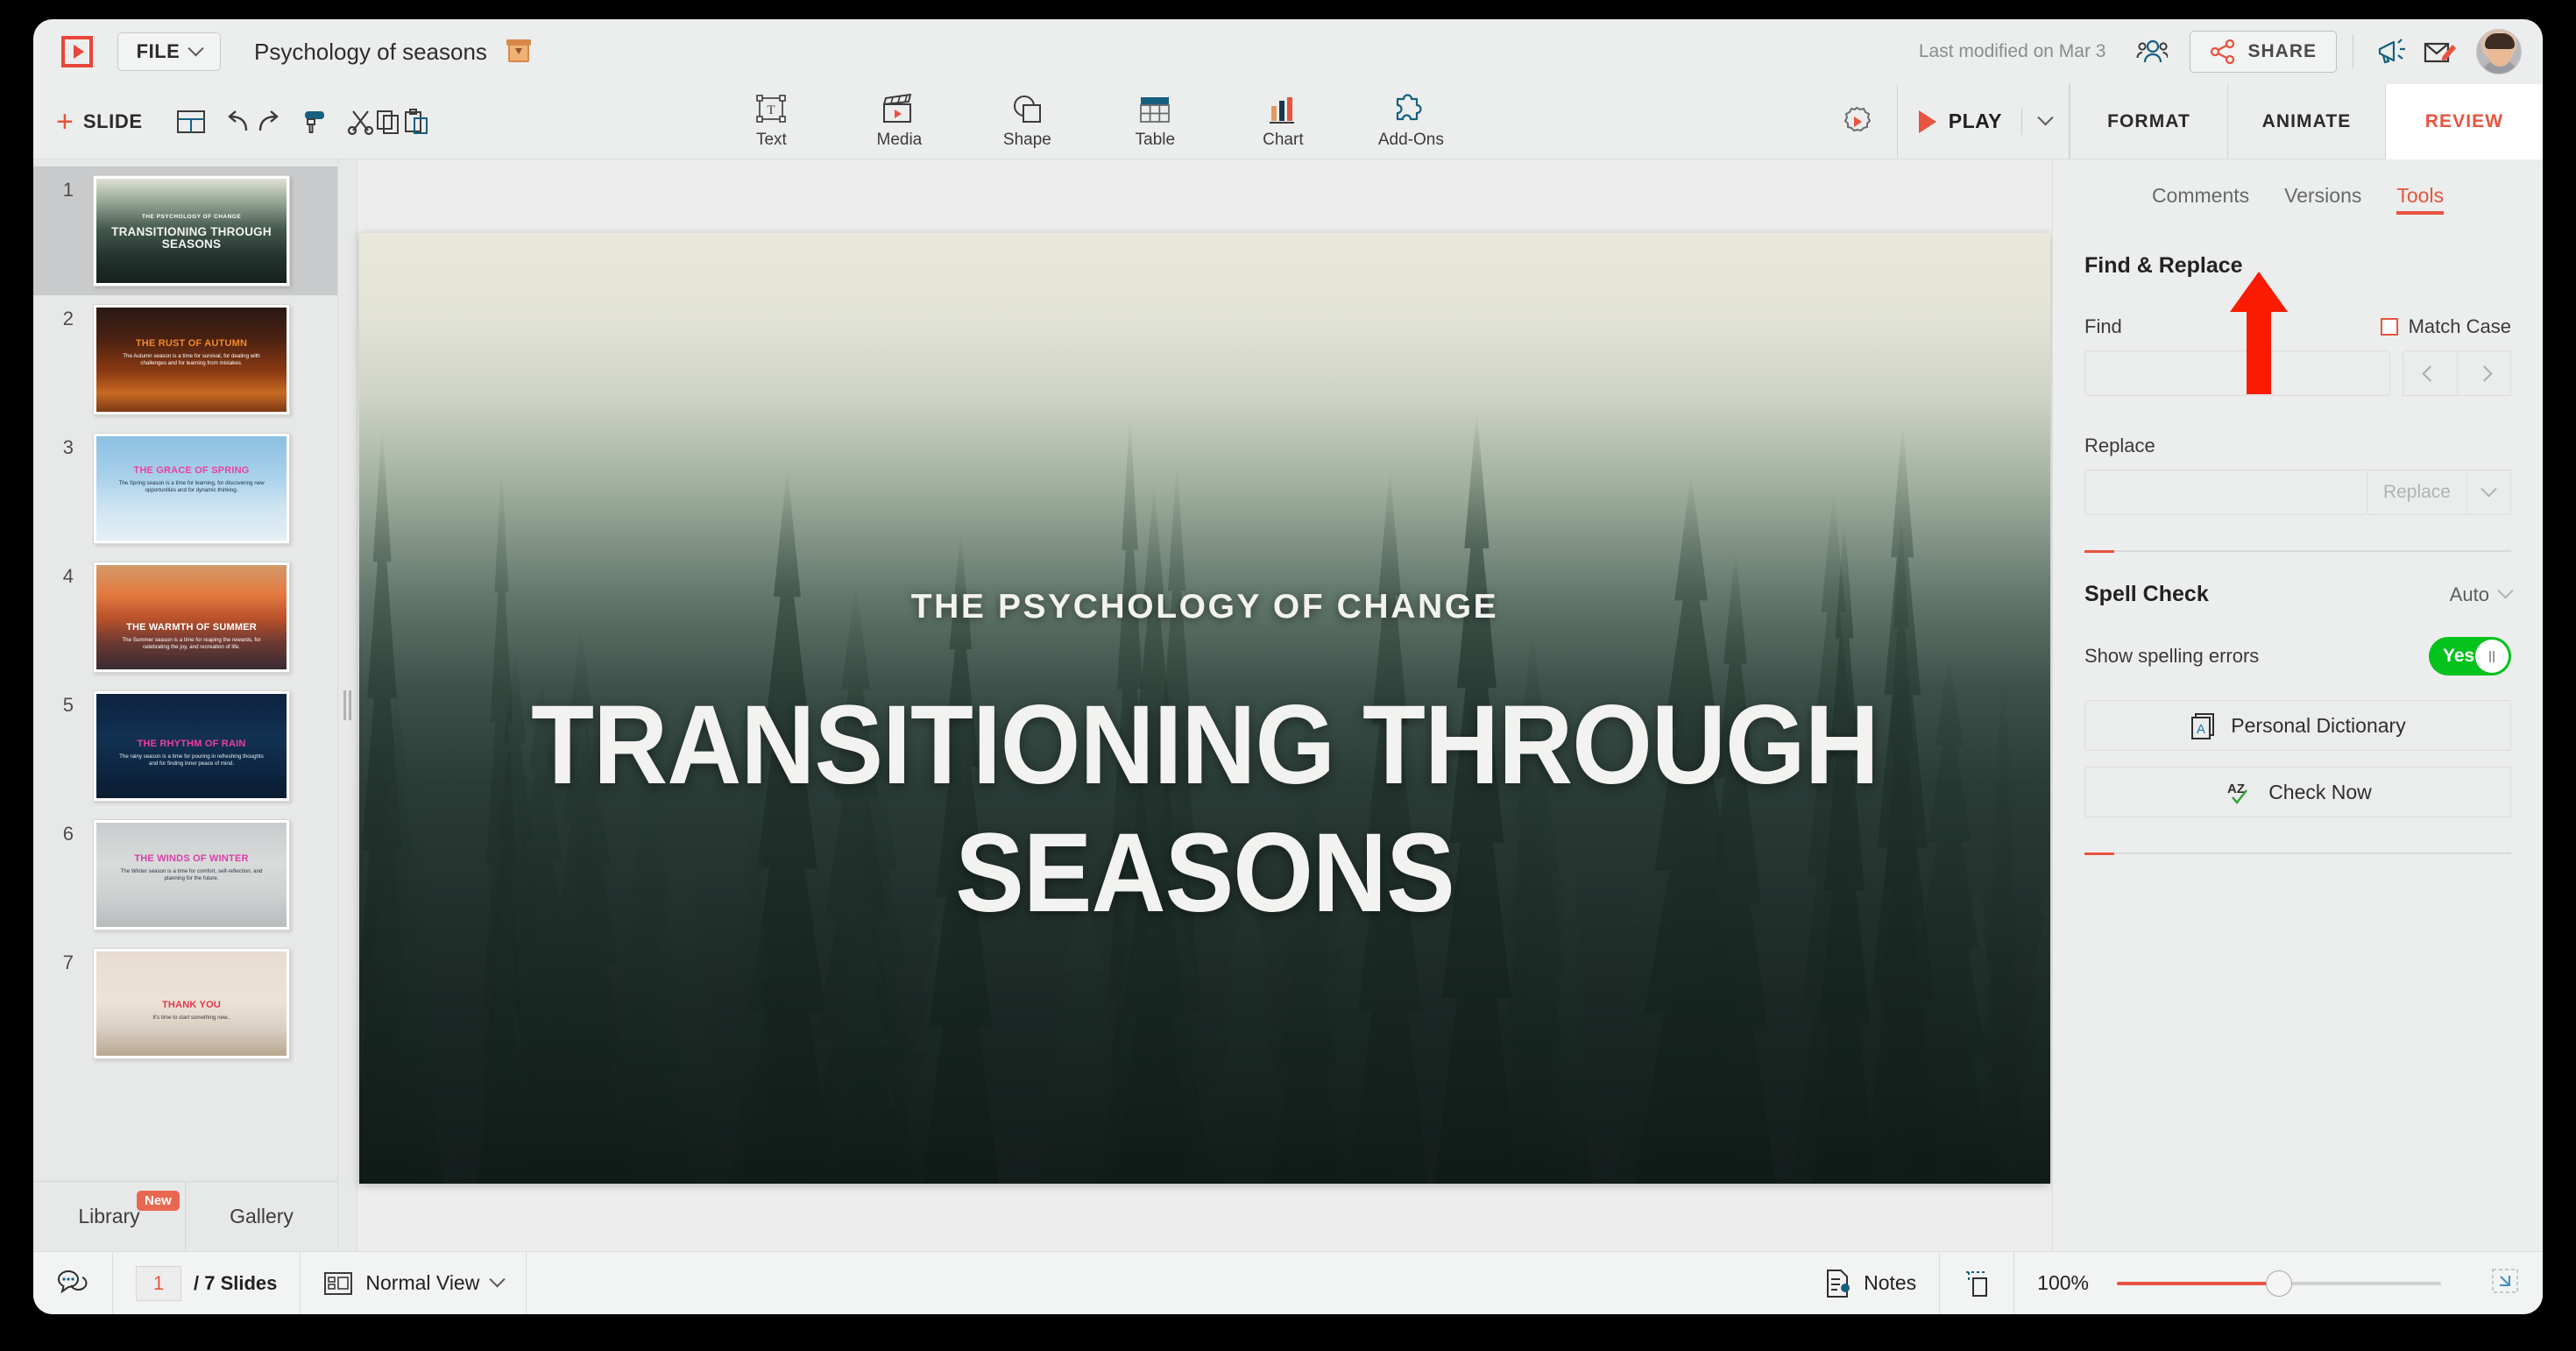 The height and width of the screenshot is (1351, 2576). I want to click on table-icon, so click(1155, 109).